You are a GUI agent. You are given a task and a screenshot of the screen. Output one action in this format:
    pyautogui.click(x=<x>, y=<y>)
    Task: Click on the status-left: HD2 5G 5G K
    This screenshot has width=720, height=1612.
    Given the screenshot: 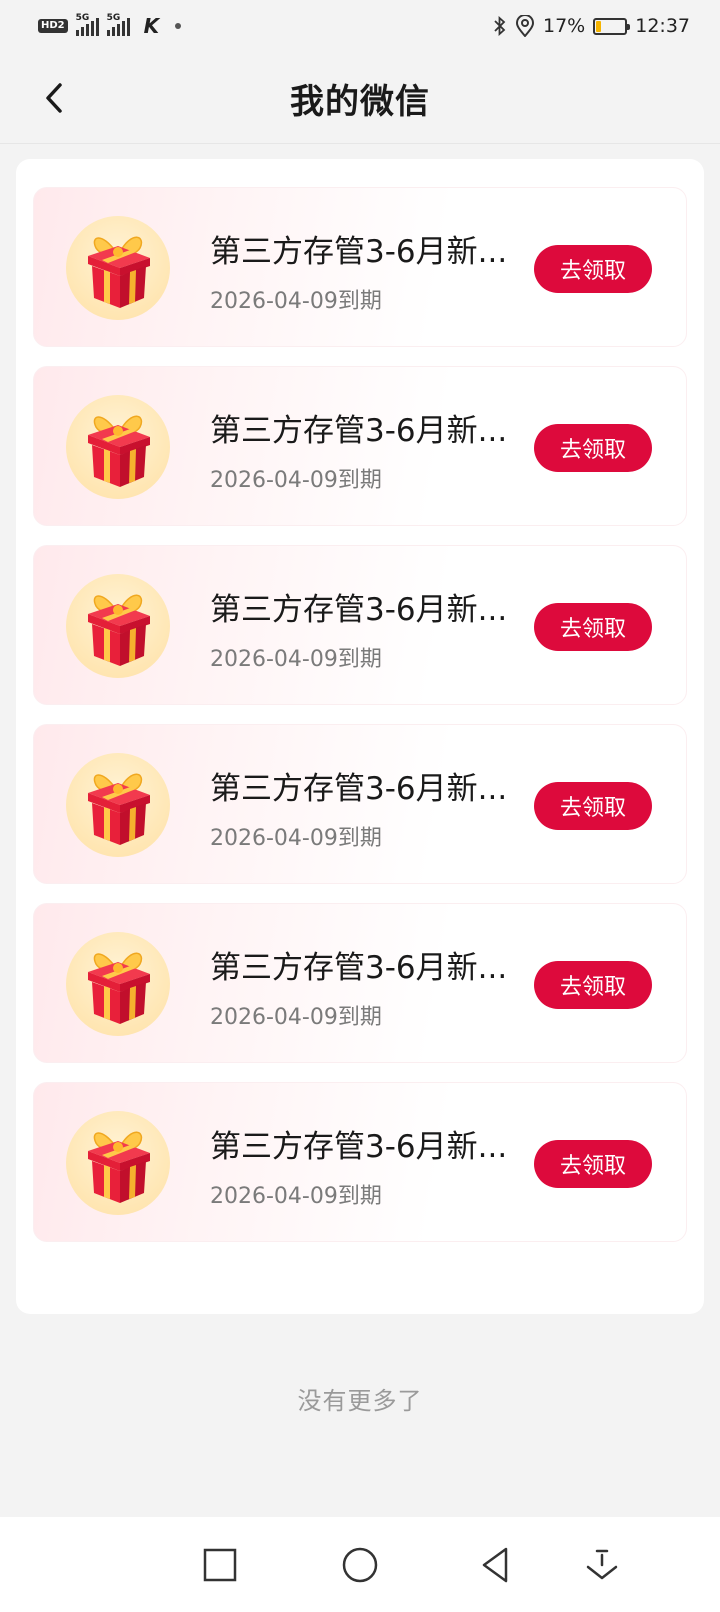 What is the action you would take?
    pyautogui.click(x=110, y=25)
    